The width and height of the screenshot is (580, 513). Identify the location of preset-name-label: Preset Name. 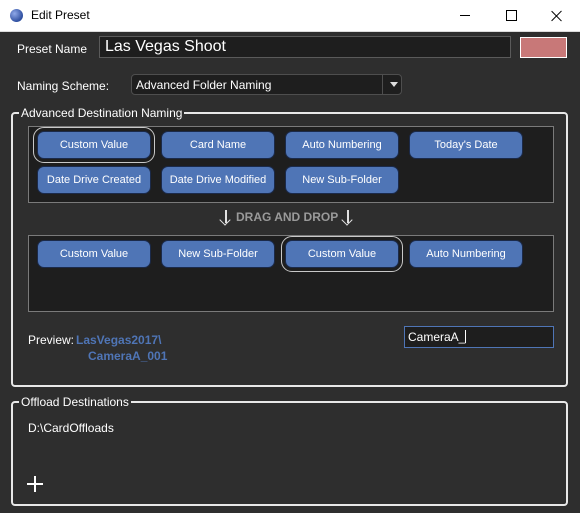
(52, 49).